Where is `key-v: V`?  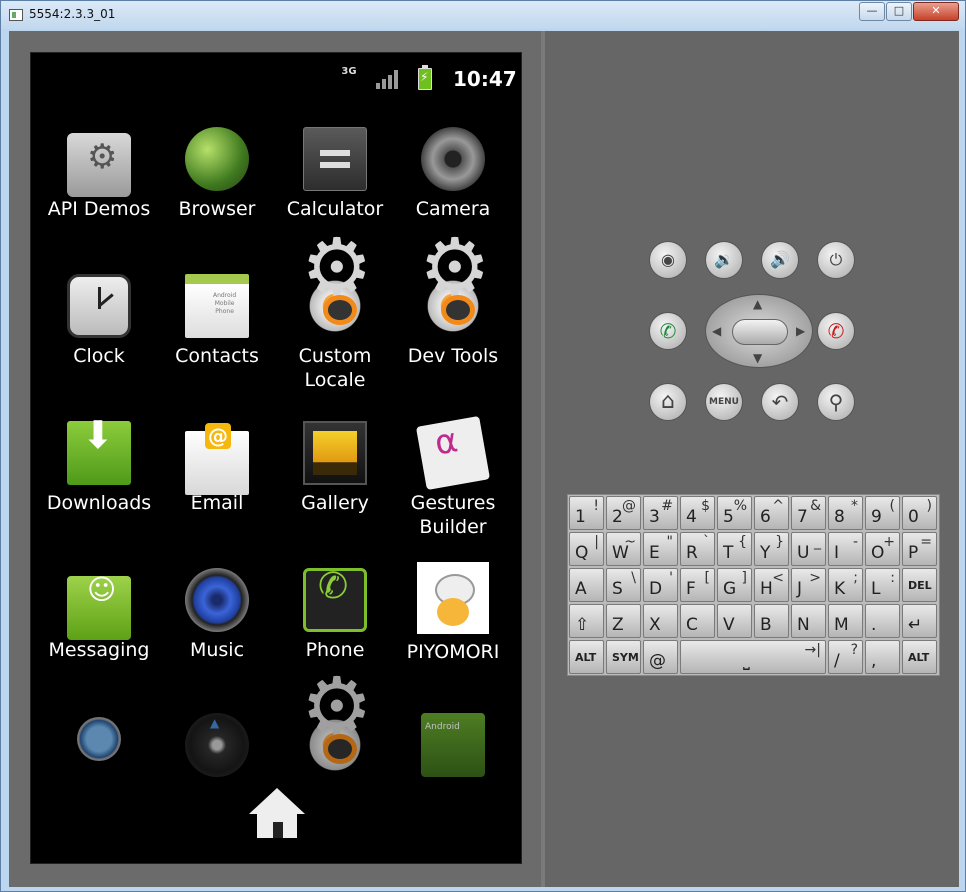 key-v: V is located at coordinates (734, 621).